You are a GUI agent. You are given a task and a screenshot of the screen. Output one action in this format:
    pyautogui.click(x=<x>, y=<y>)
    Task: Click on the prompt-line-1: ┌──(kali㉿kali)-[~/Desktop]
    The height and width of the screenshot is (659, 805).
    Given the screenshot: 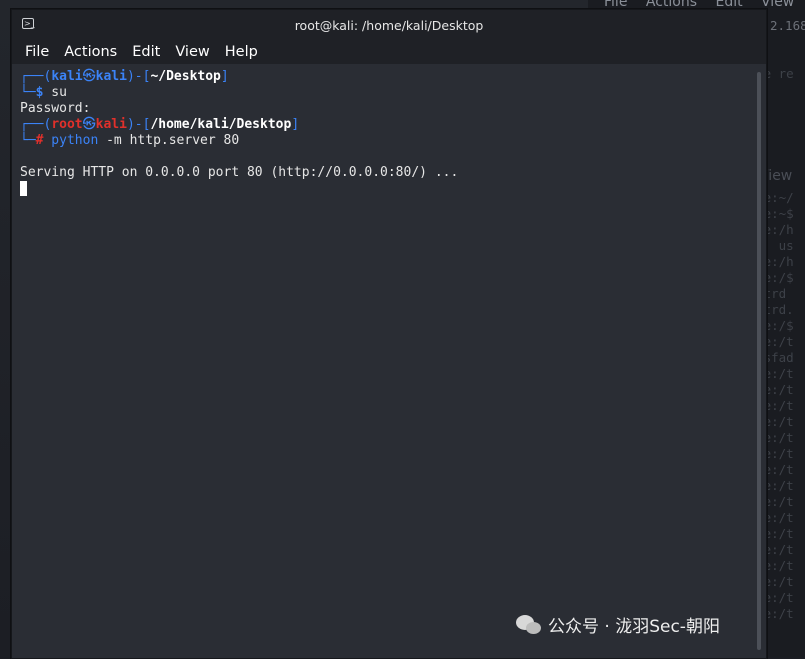 What is the action you would take?
    pyautogui.click(x=124, y=76)
    